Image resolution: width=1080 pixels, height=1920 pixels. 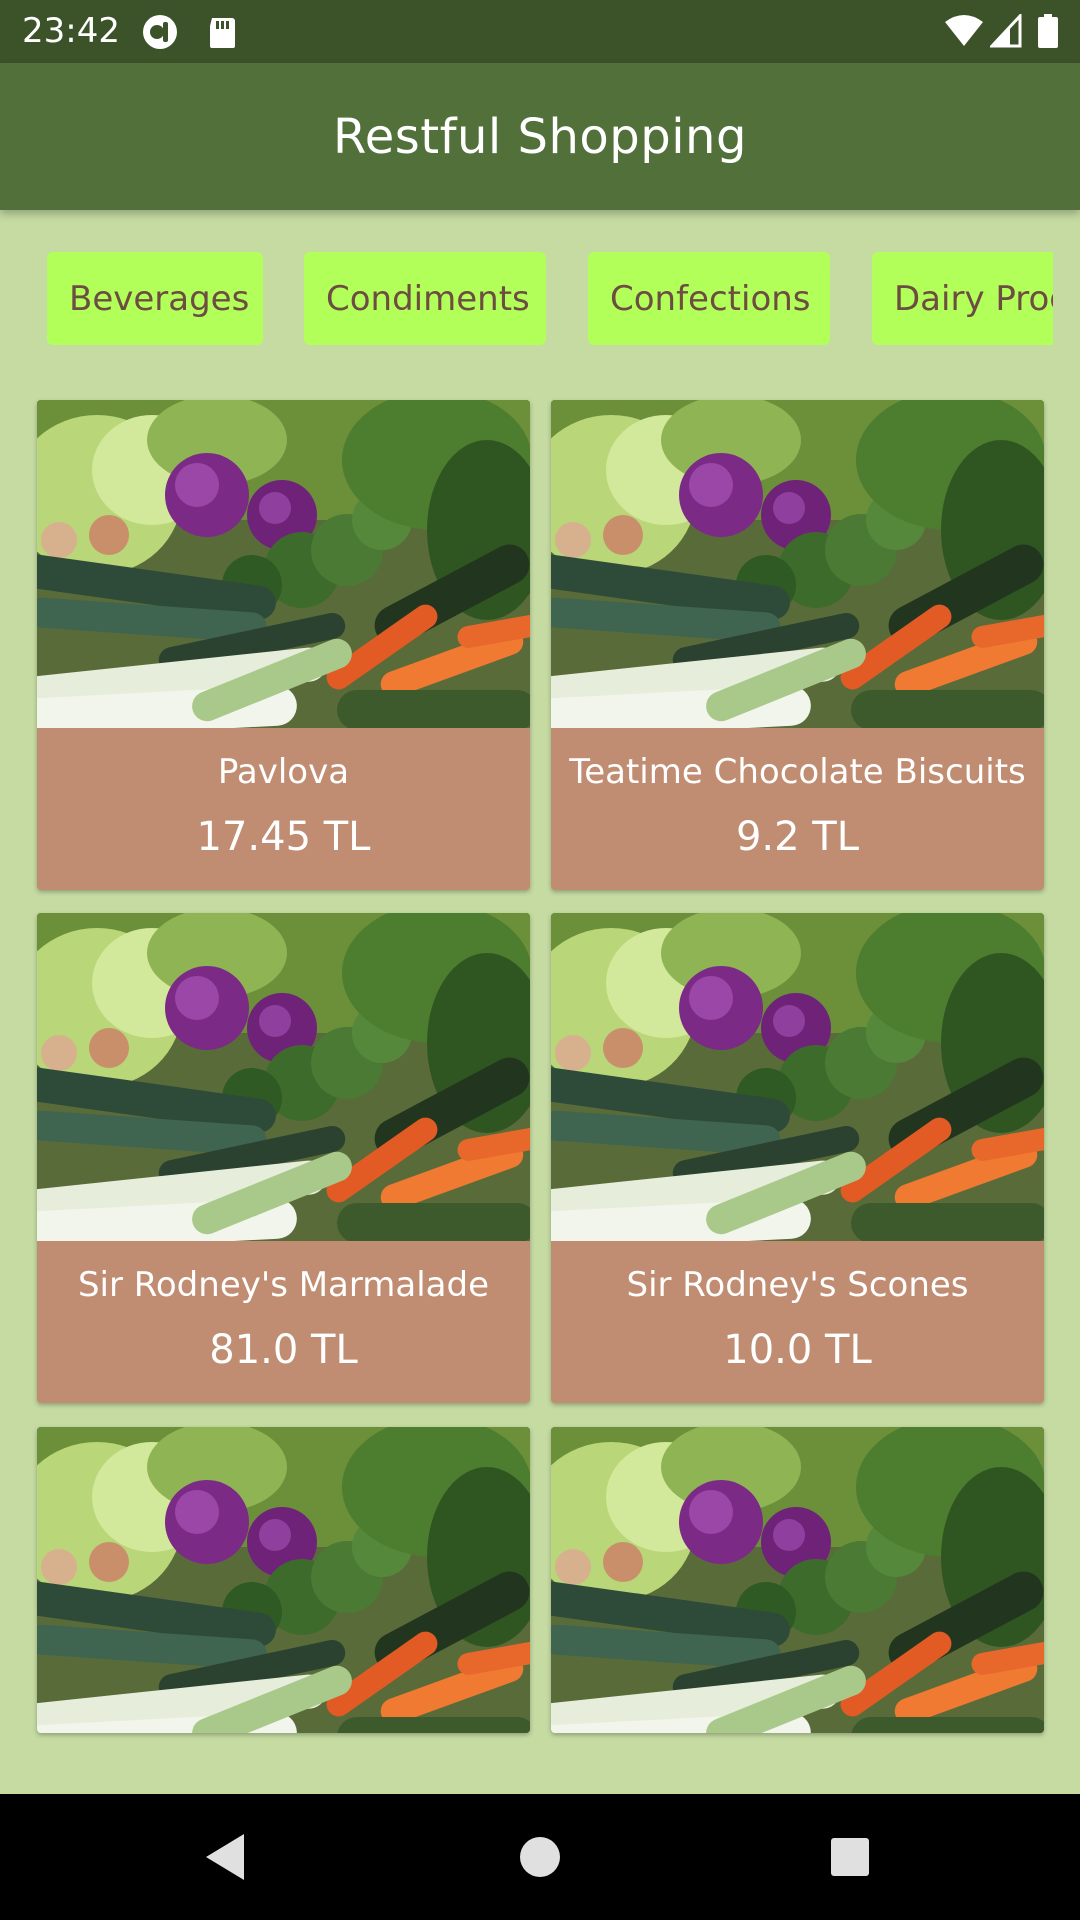 What do you see at coordinates (540, 31) in the screenshot?
I see `status-bar: 23:42` at bounding box center [540, 31].